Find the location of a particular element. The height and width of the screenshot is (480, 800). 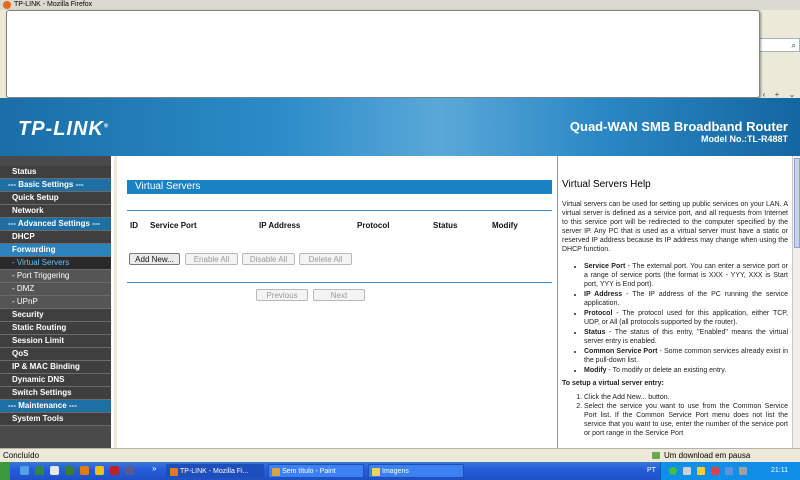

help-field-name: Common Service Port is located at coordinates (621, 351).